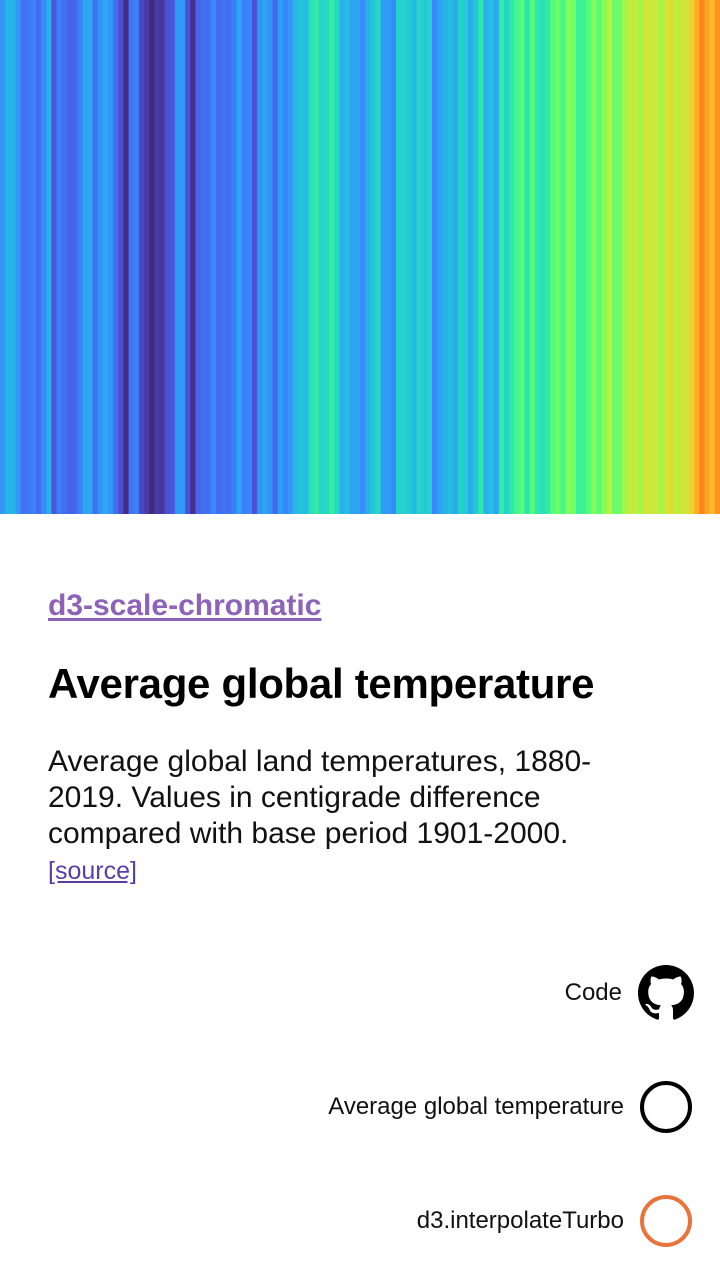  Describe the element at coordinates (409, 257) in the screenshot. I see `stripe-1959` at that location.